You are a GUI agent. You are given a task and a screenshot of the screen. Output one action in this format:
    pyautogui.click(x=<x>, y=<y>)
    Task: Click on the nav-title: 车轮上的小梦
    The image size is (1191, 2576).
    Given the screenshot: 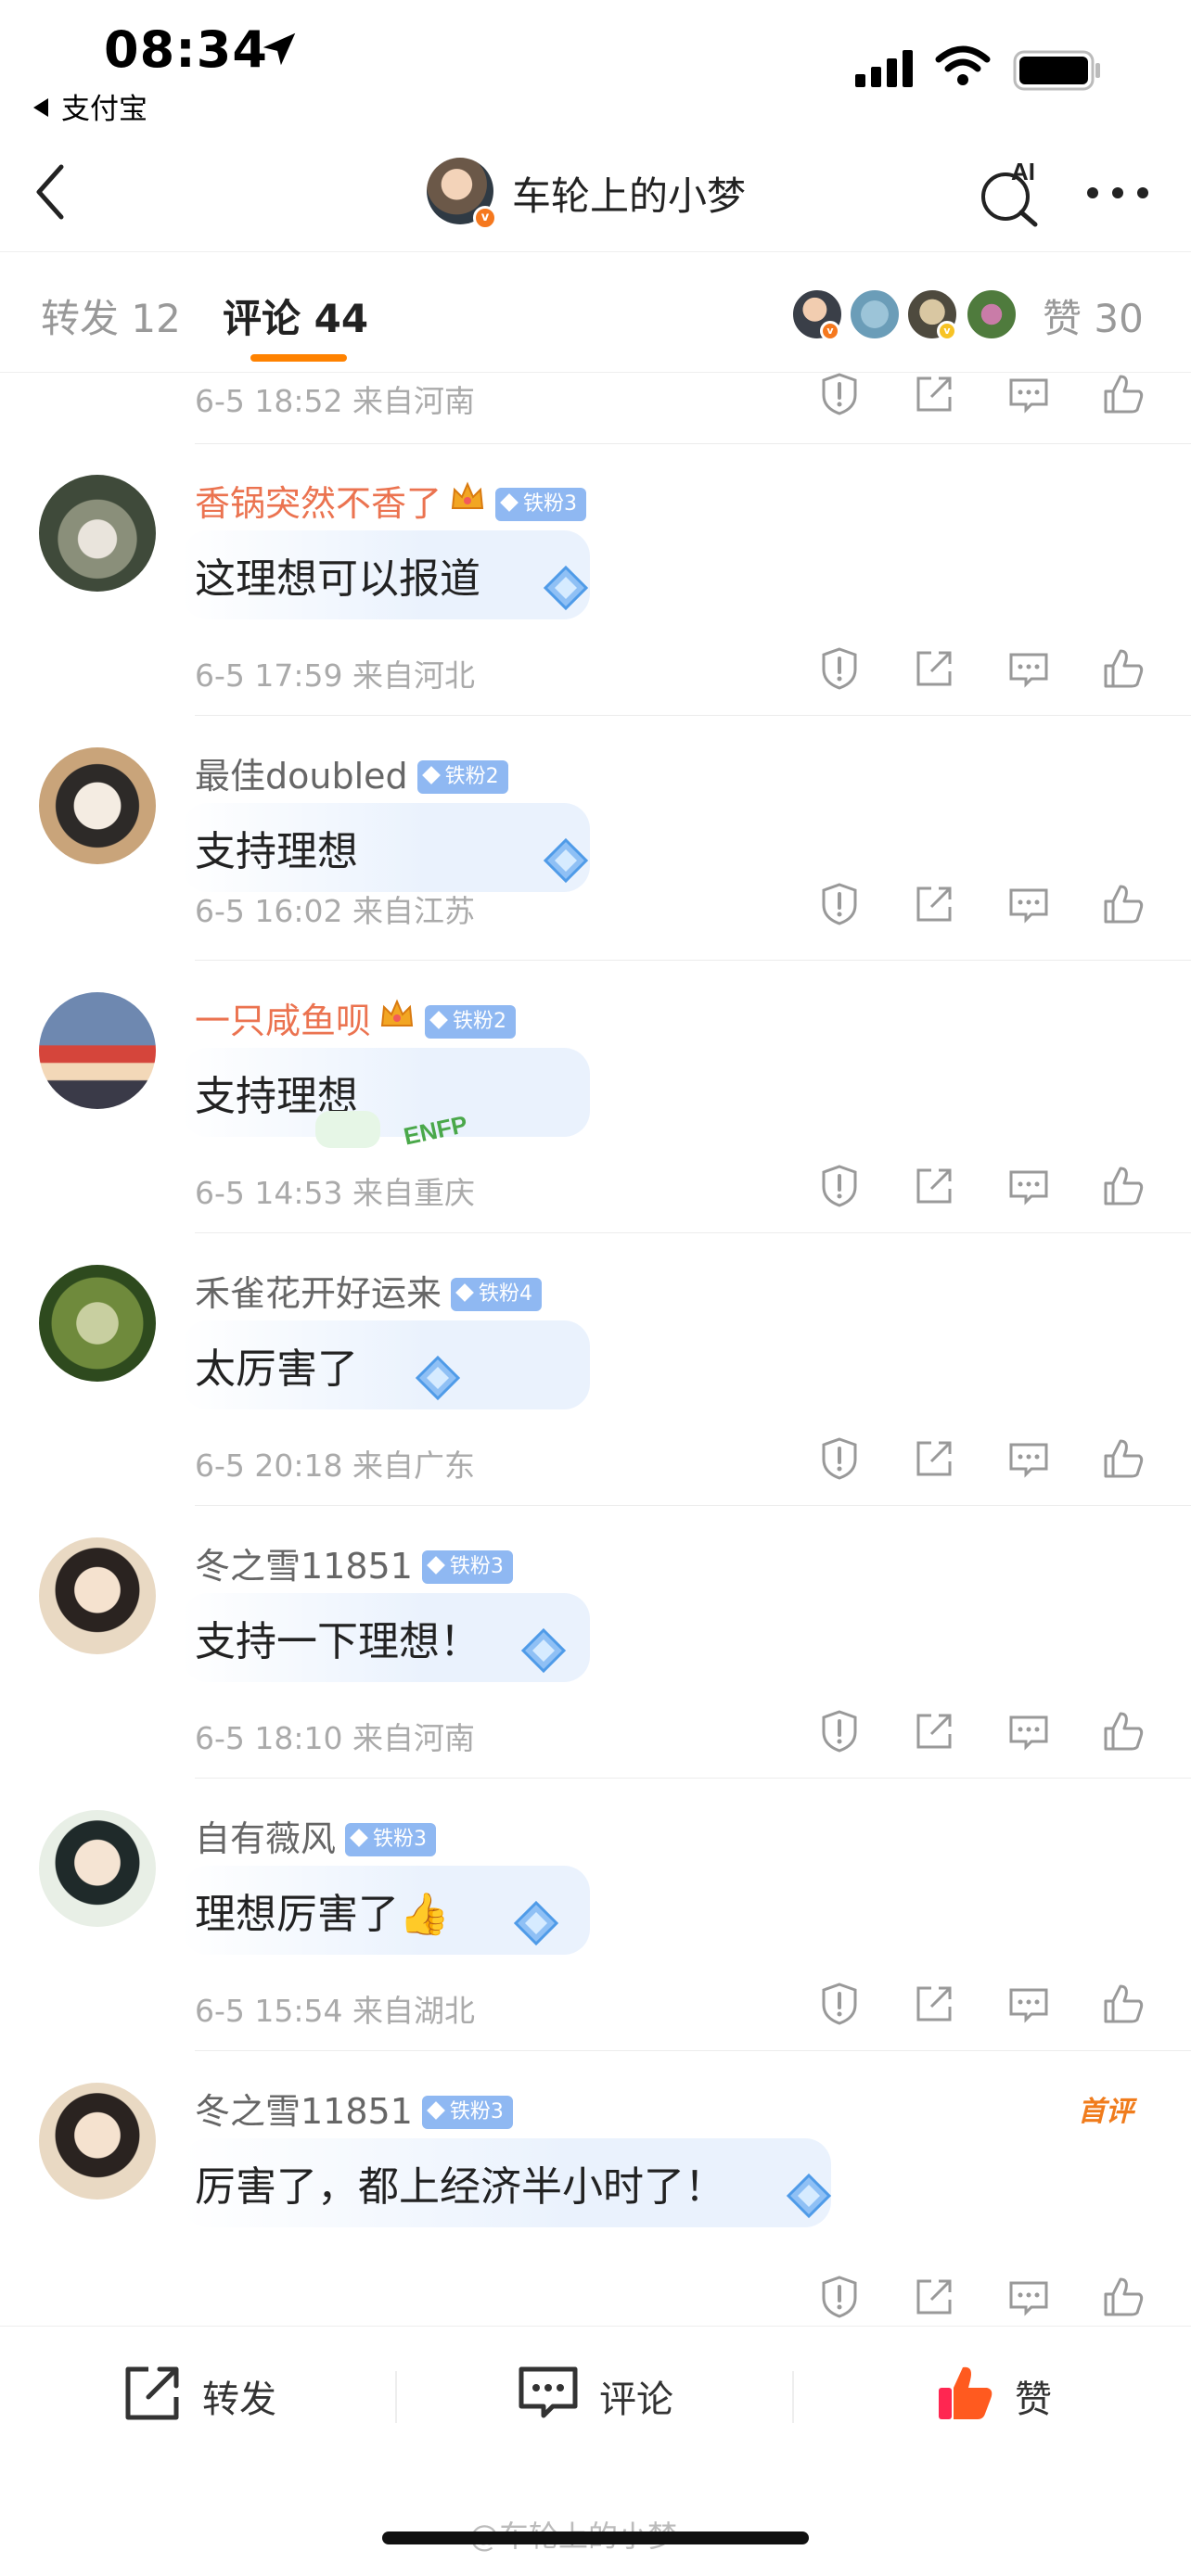 What is the action you would take?
    pyautogui.click(x=629, y=193)
    